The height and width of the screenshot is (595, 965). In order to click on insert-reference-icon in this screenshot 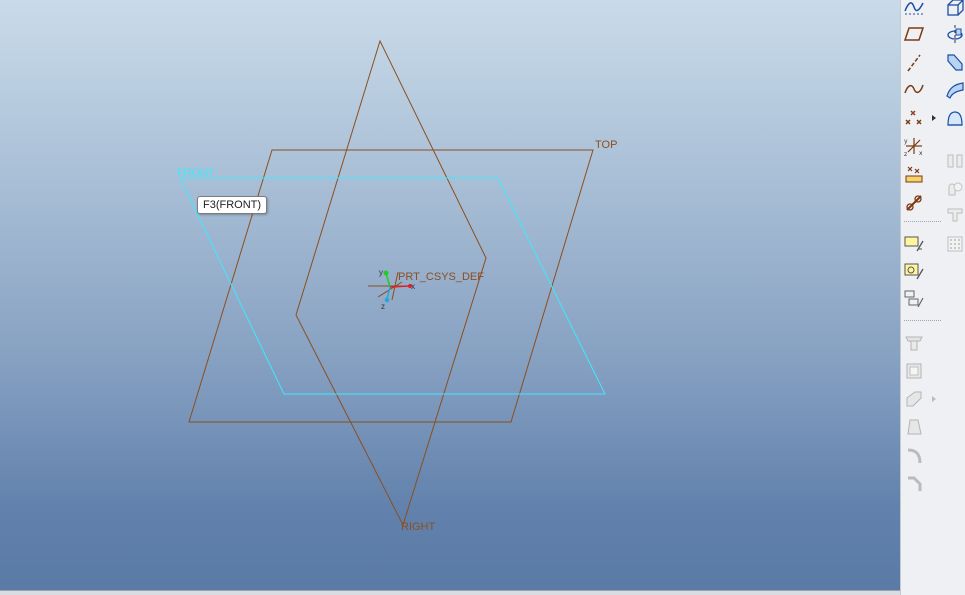, I will do `click(914, 203)`.